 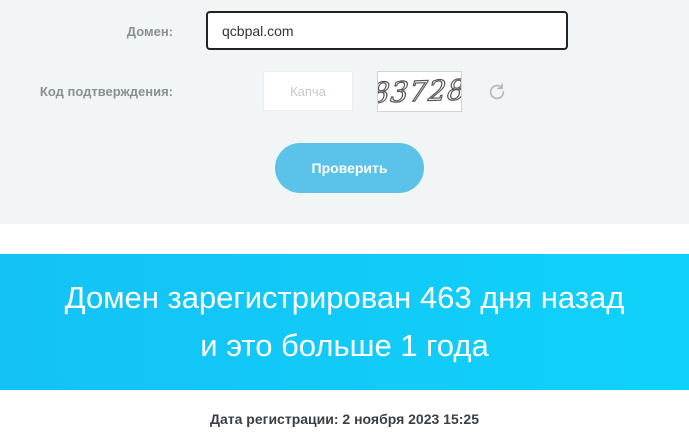 I want to click on domain-label: Домен:, so click(x=149, y=31).